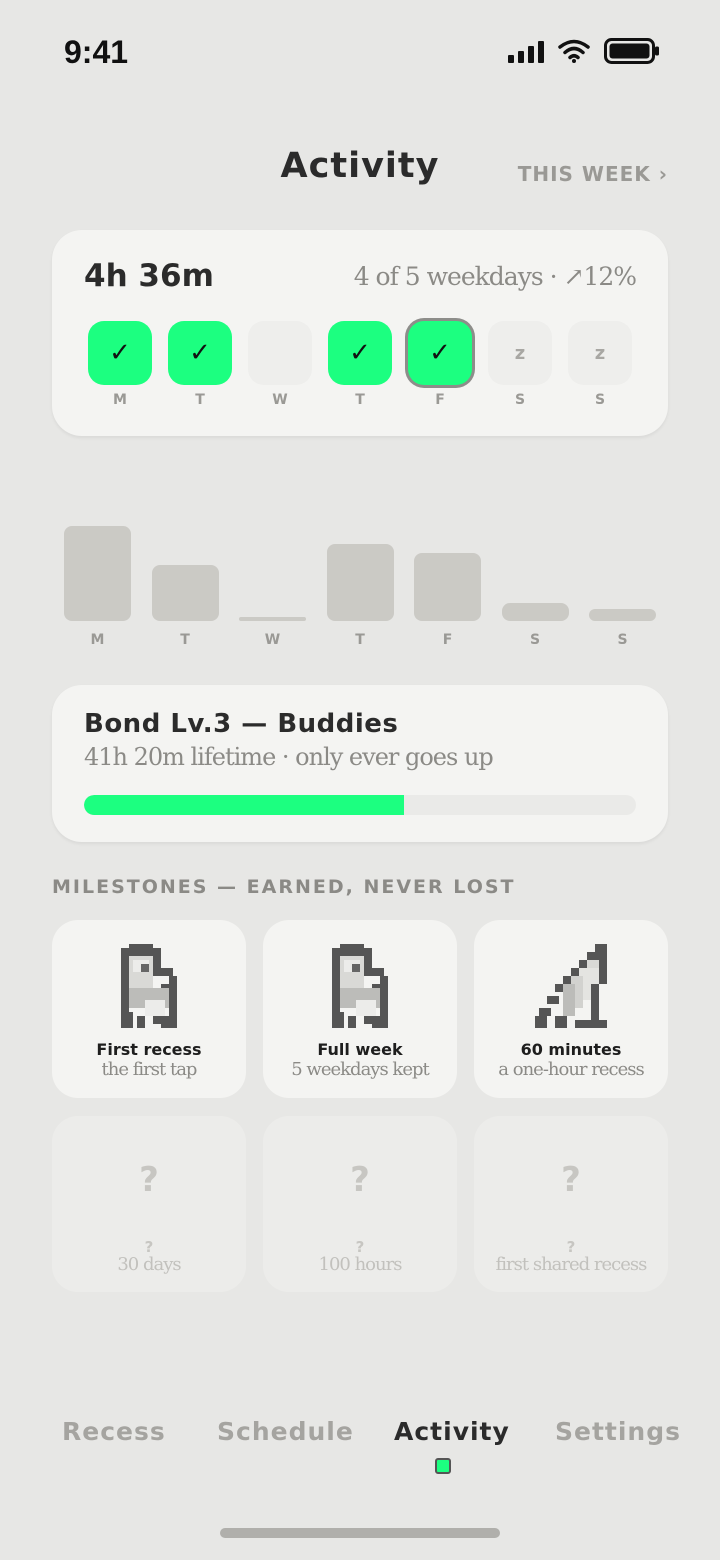  What do you see at coordinates (360, 1069) in the screenshot?
I see `milestone-desc: 5 weekdays kept` at bounding box center [360, 1069].